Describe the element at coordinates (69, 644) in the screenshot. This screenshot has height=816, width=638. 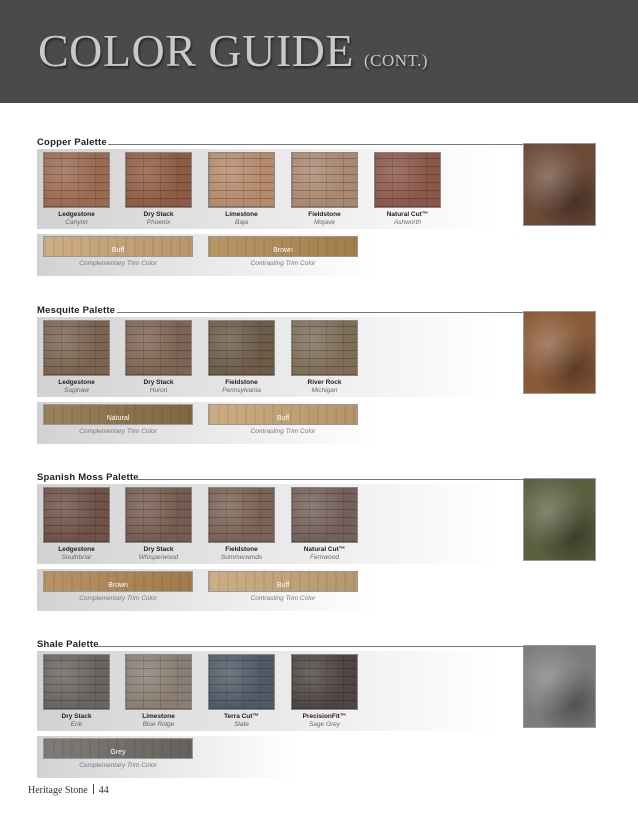
I see `palette-title: Shale Palette` at that location.